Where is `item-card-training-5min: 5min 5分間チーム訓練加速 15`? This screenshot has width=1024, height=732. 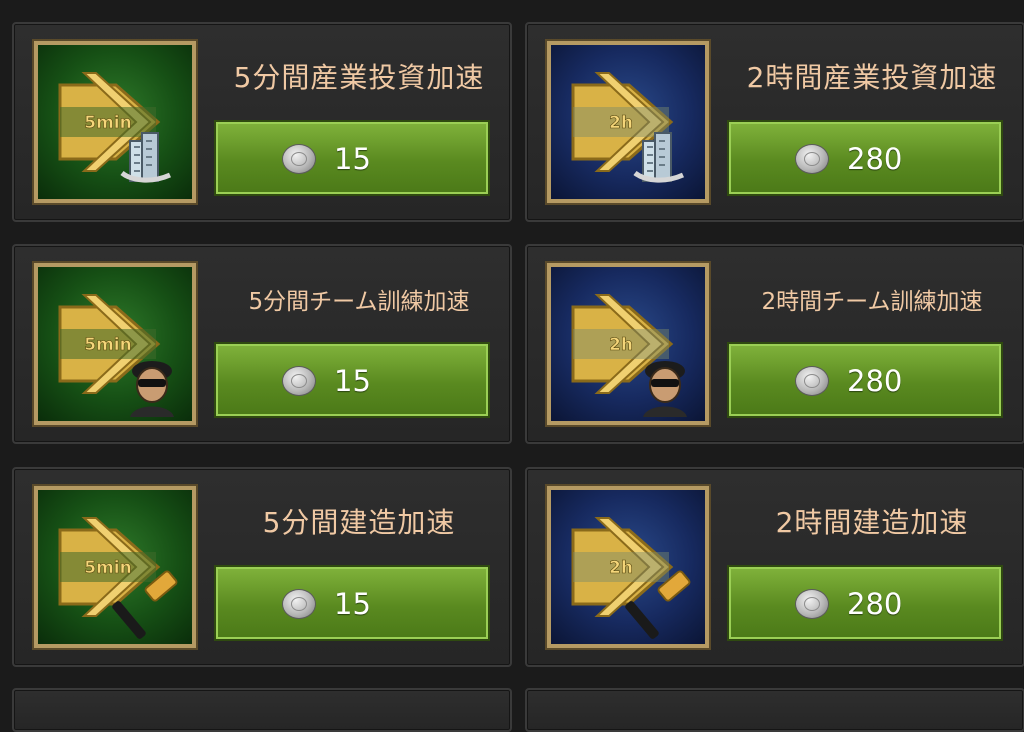 item-card-training-5min: 5min 5分間チーム訓練加速 15 is located at coordinates (262, 344).